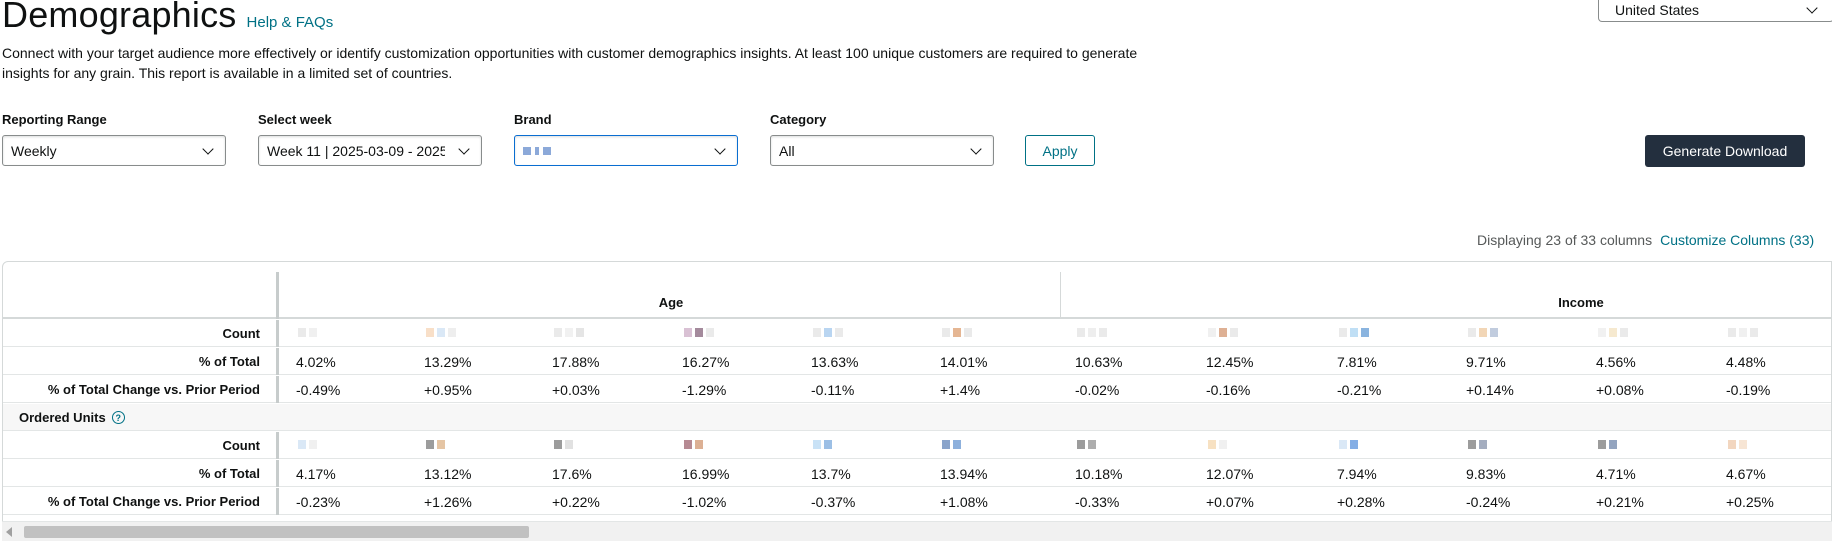  I want to click on table-cell: +1.08%, so click(964, 501).